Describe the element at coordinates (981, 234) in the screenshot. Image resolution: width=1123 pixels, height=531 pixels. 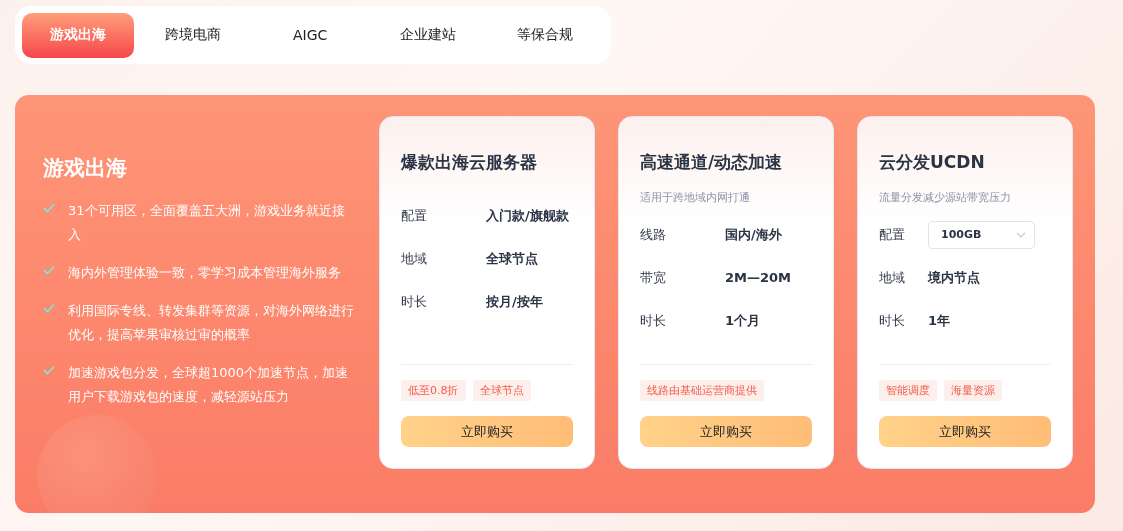
I see `config-select: 100GB` at that location.